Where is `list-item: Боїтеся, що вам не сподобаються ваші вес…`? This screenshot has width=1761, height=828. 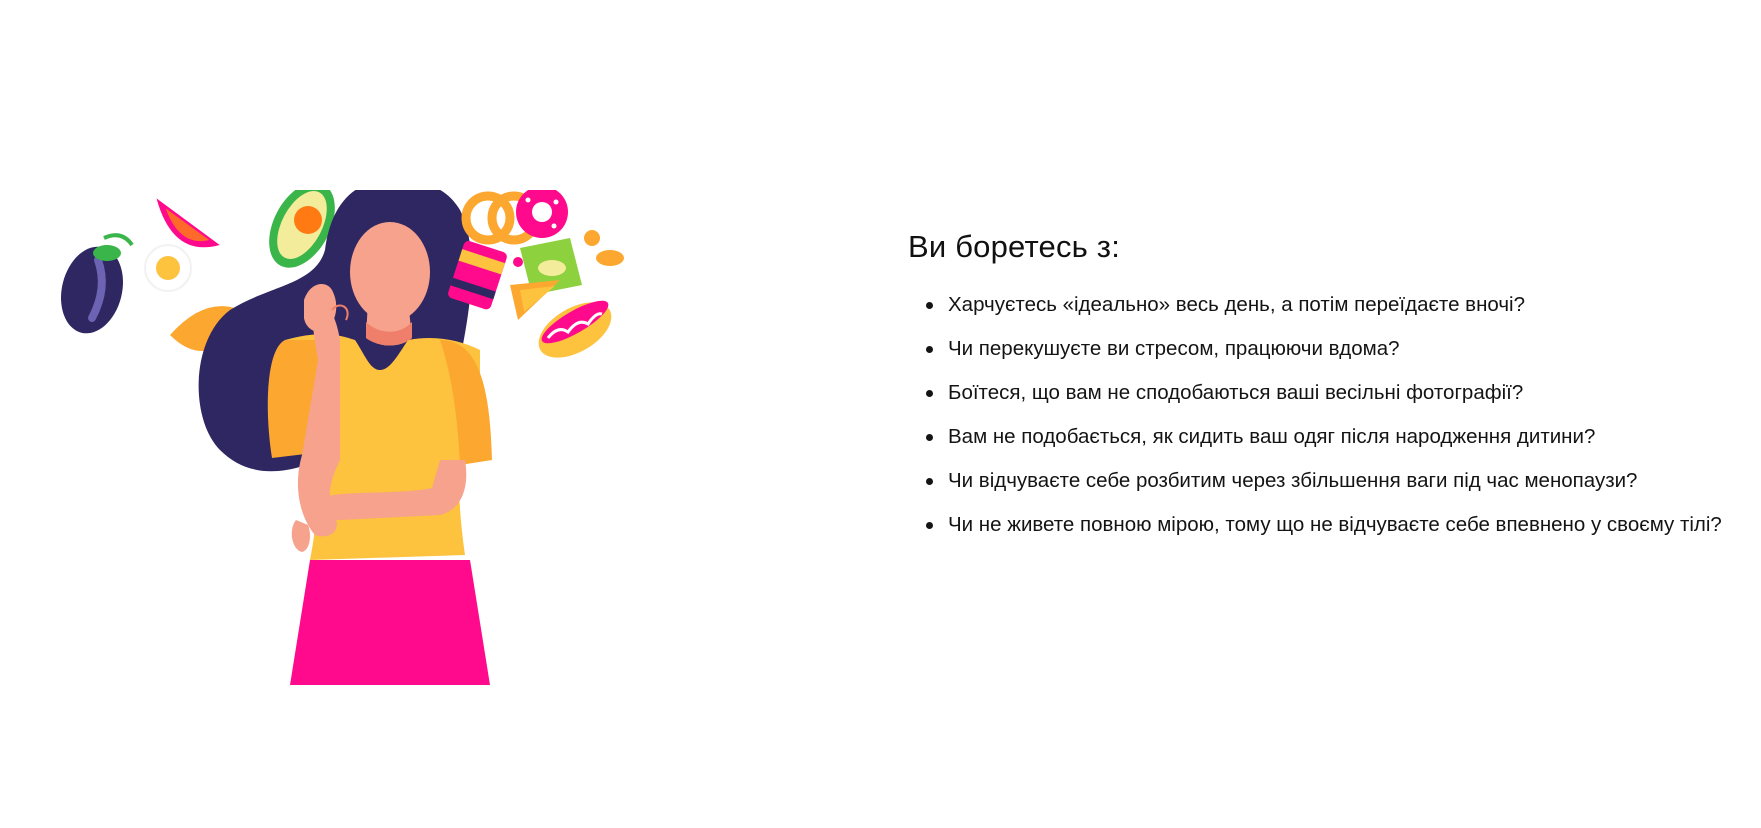
list-item: Боїтеся, що вам не сподобаються ваші вес… is located at coordinates (1330, 393).